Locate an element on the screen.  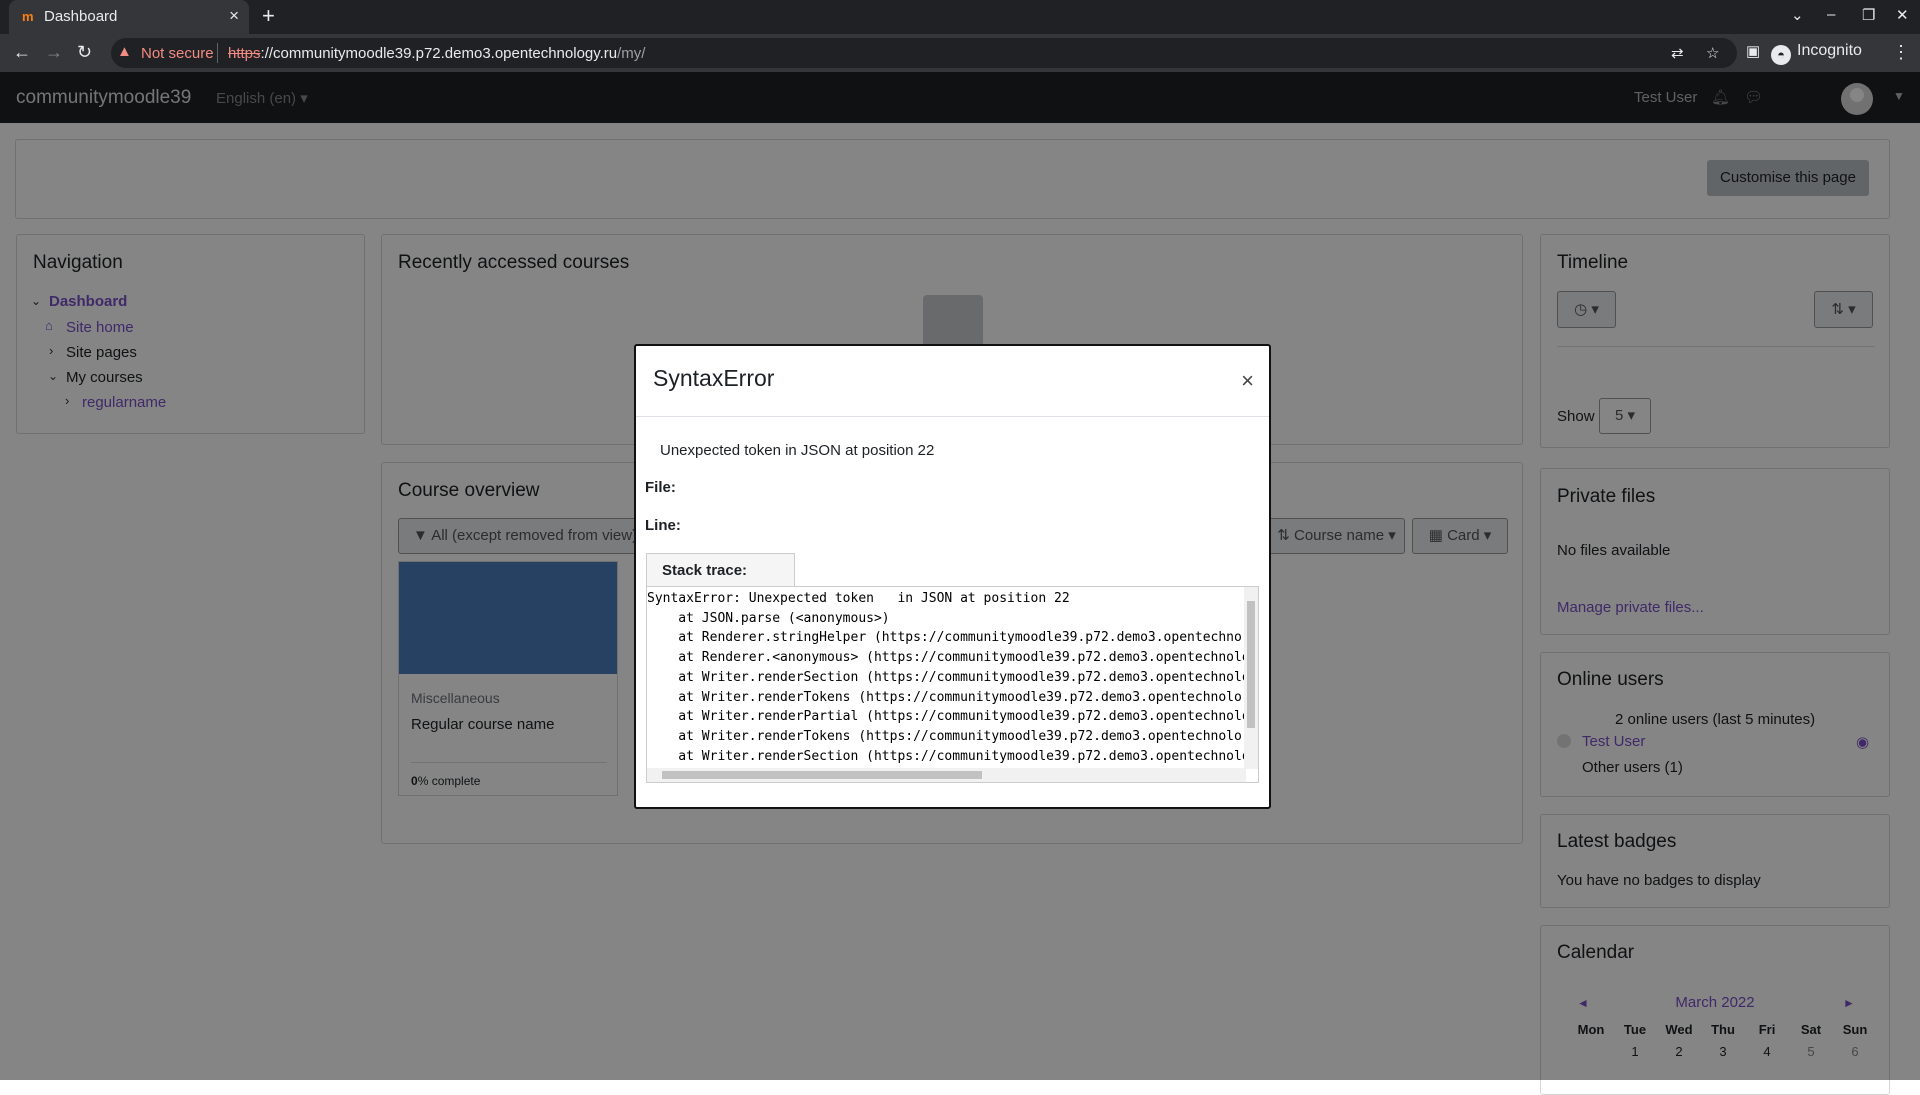
forward-icon: → is located at coordinates (54, 52).